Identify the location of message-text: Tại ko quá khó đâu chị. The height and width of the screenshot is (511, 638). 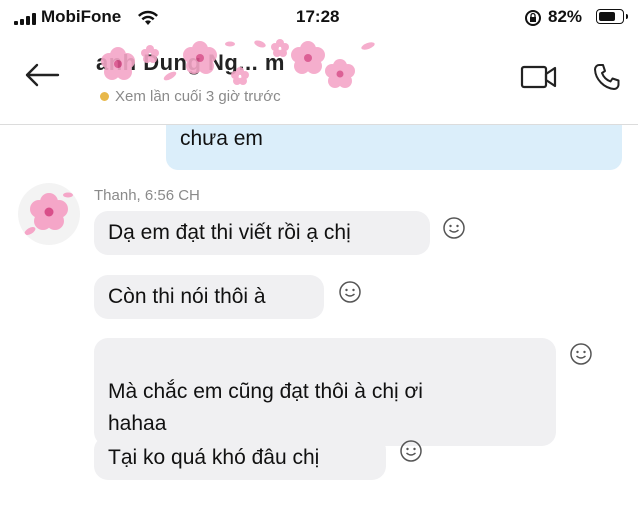
(214, 457).